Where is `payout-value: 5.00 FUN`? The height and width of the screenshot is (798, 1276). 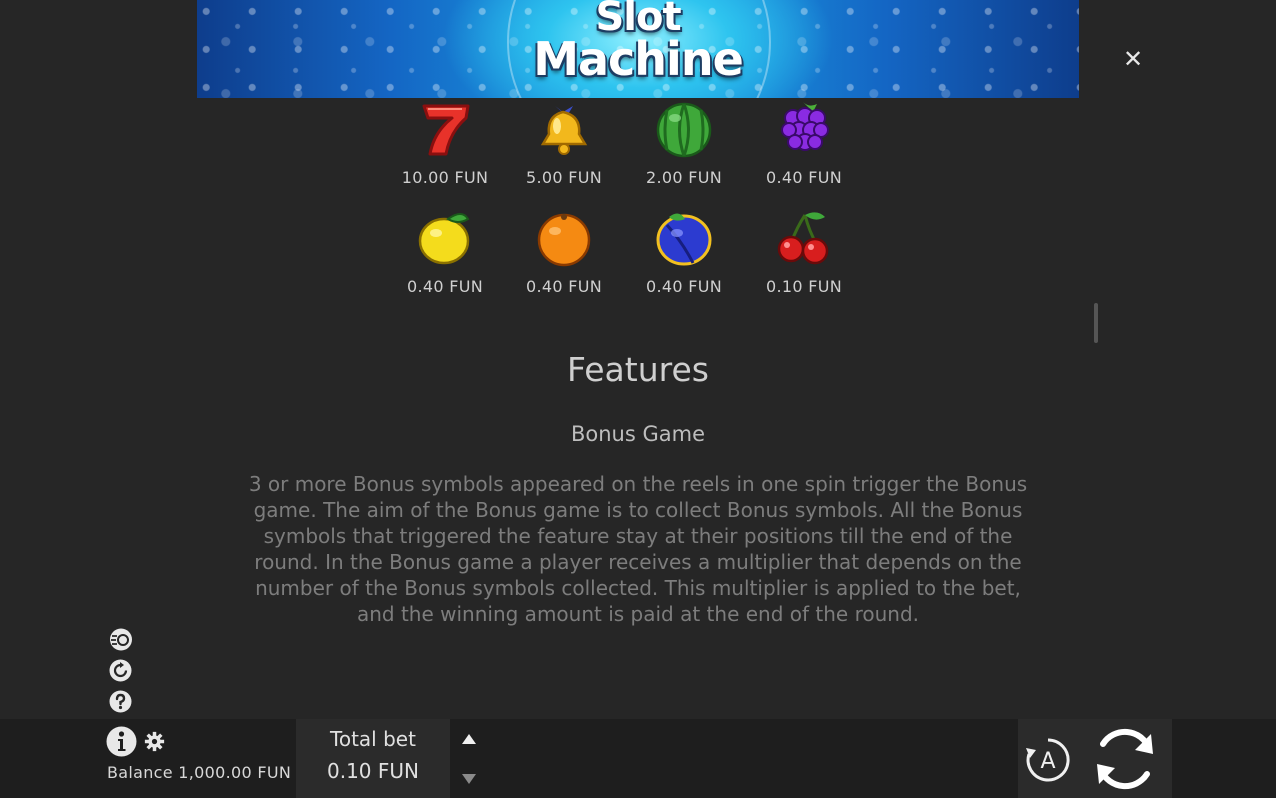 payout-value: 5.00 FUN is located at coordinates (564, 177).